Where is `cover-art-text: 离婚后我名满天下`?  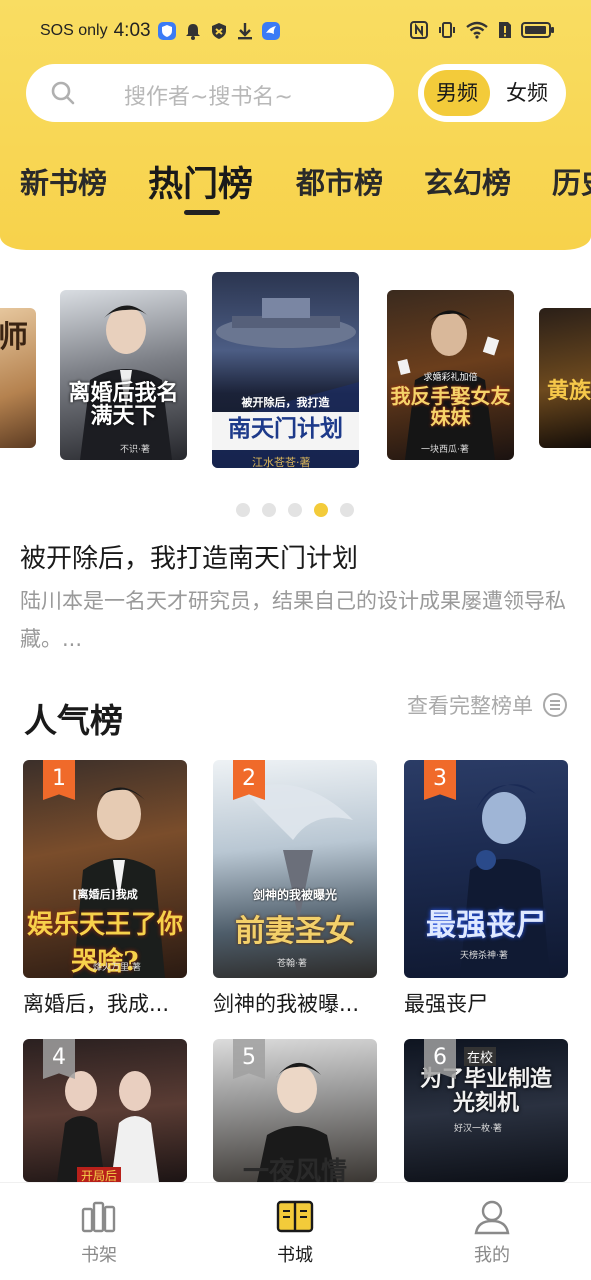
cover-art-text: 离婚后我名满天下 is located at coordinates (123, 405).